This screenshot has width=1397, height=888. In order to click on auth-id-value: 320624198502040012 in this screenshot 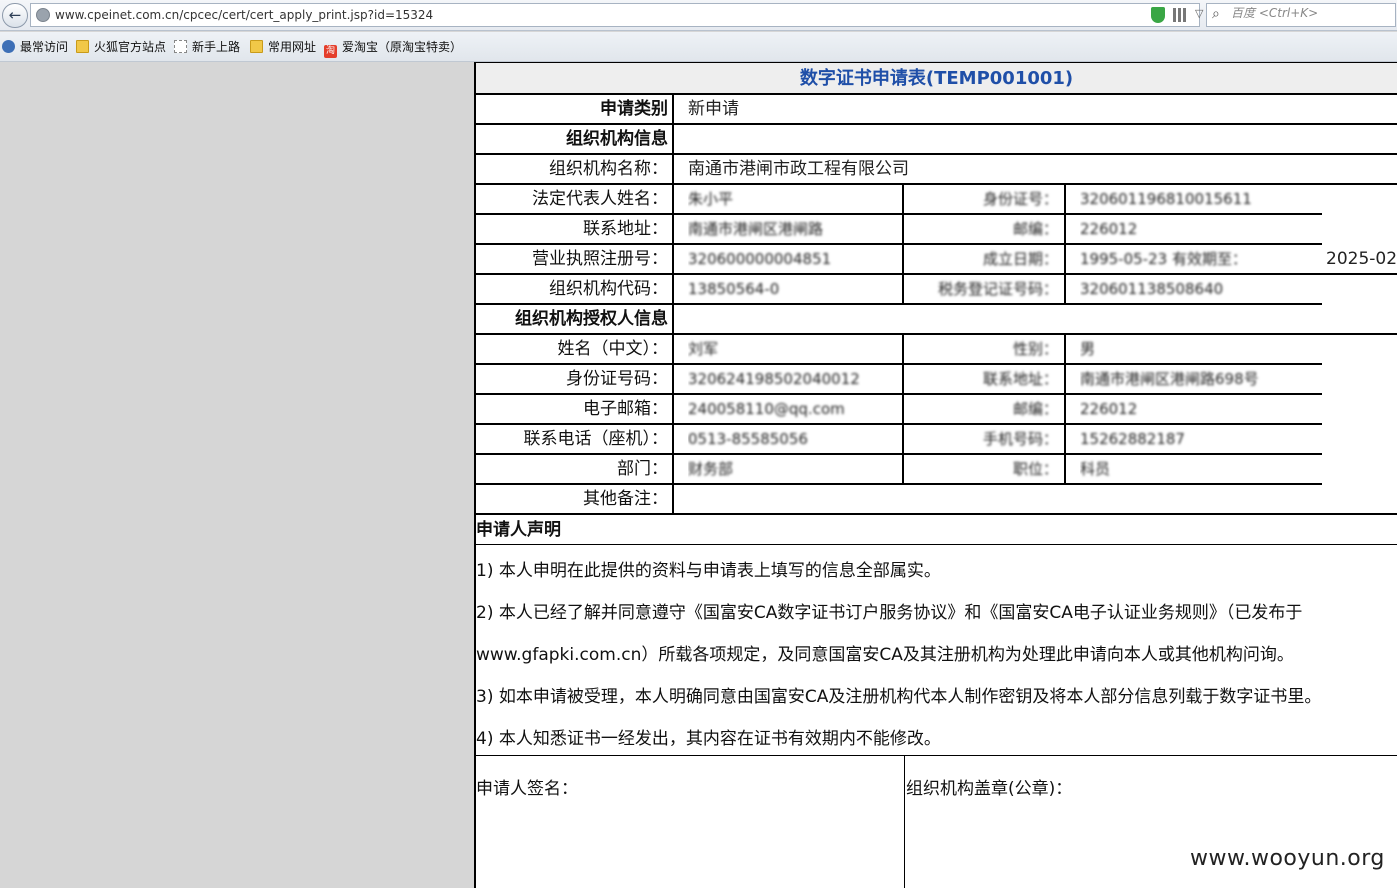, I will do `click(774, 379)`.